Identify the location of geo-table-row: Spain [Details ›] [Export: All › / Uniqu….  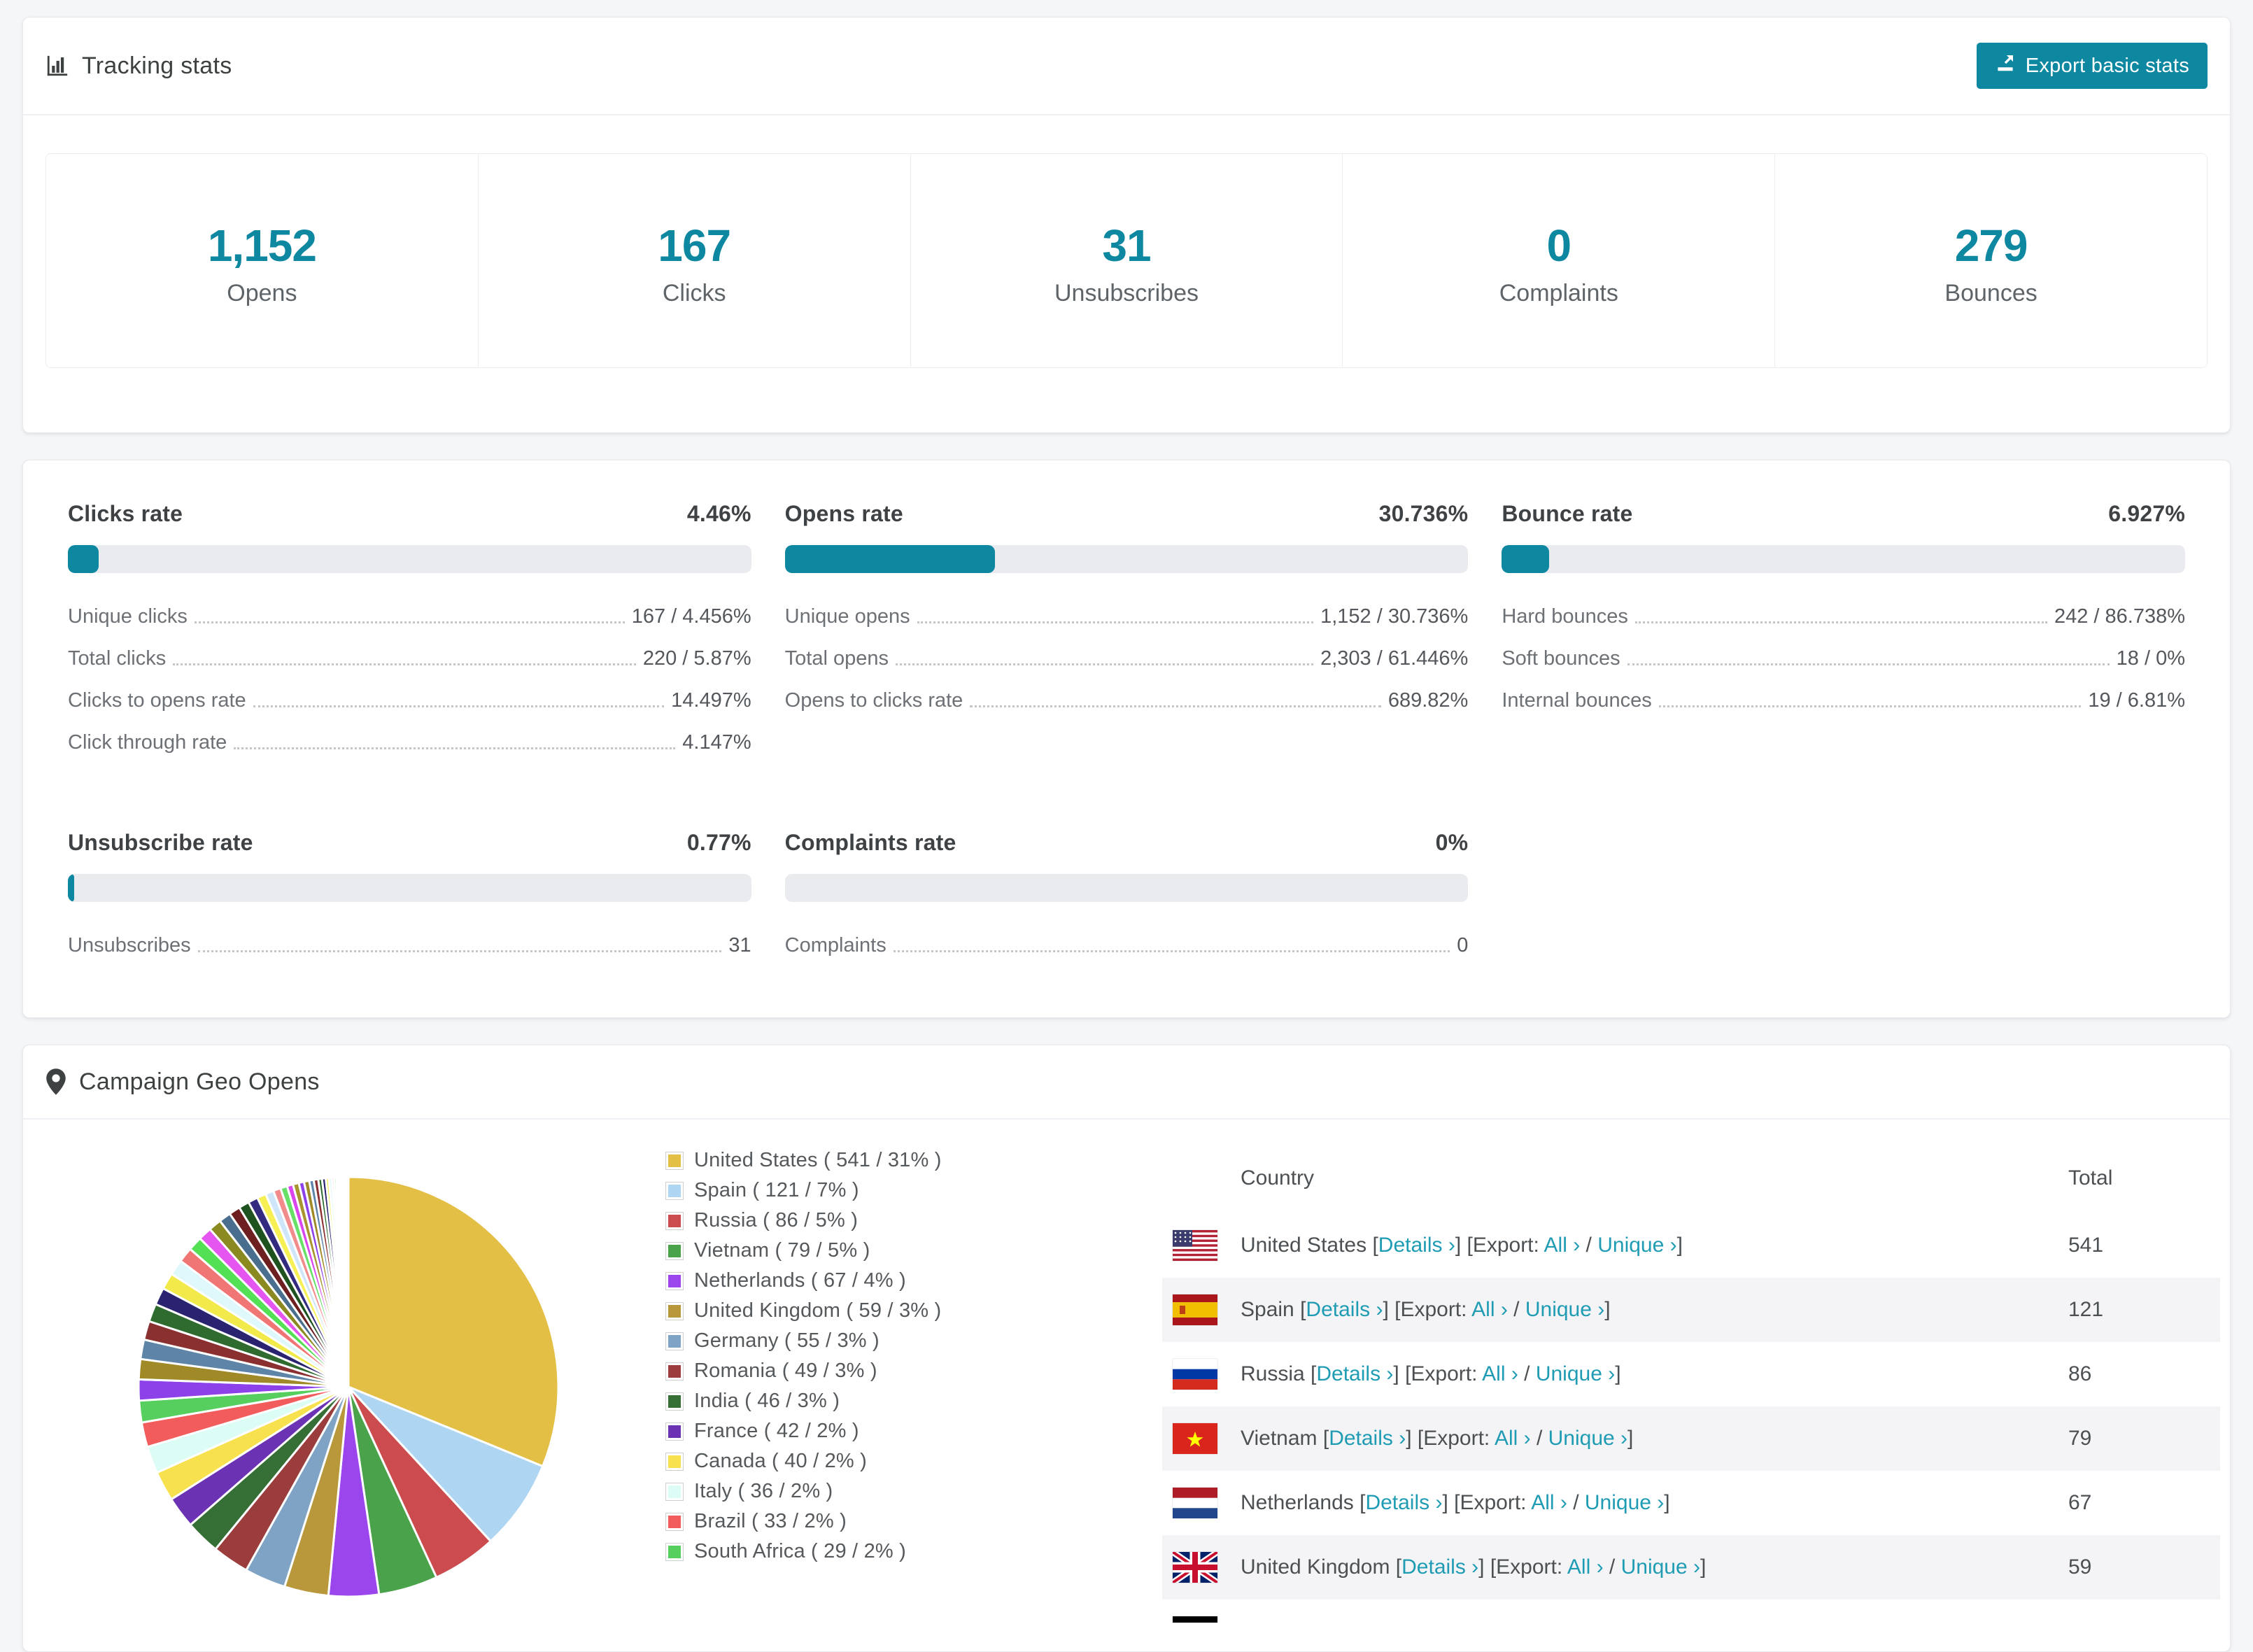
(1691, 1310).